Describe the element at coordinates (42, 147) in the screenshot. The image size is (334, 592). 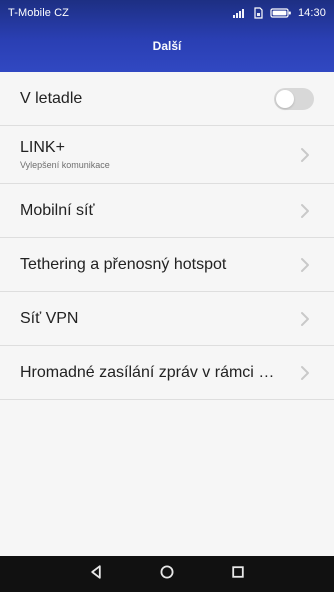
I see `setting-label: LINK+` at that location.